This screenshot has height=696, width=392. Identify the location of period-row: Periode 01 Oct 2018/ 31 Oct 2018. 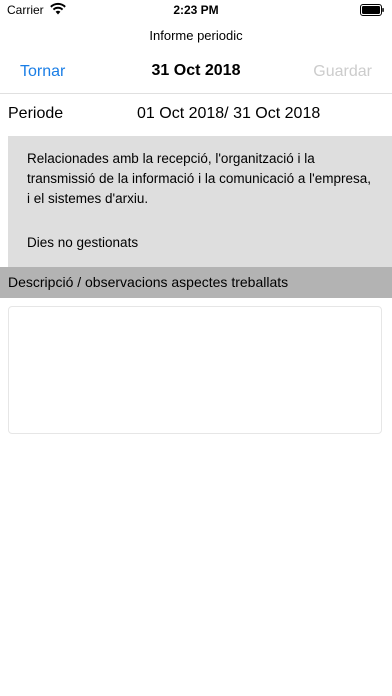
(196, 115).